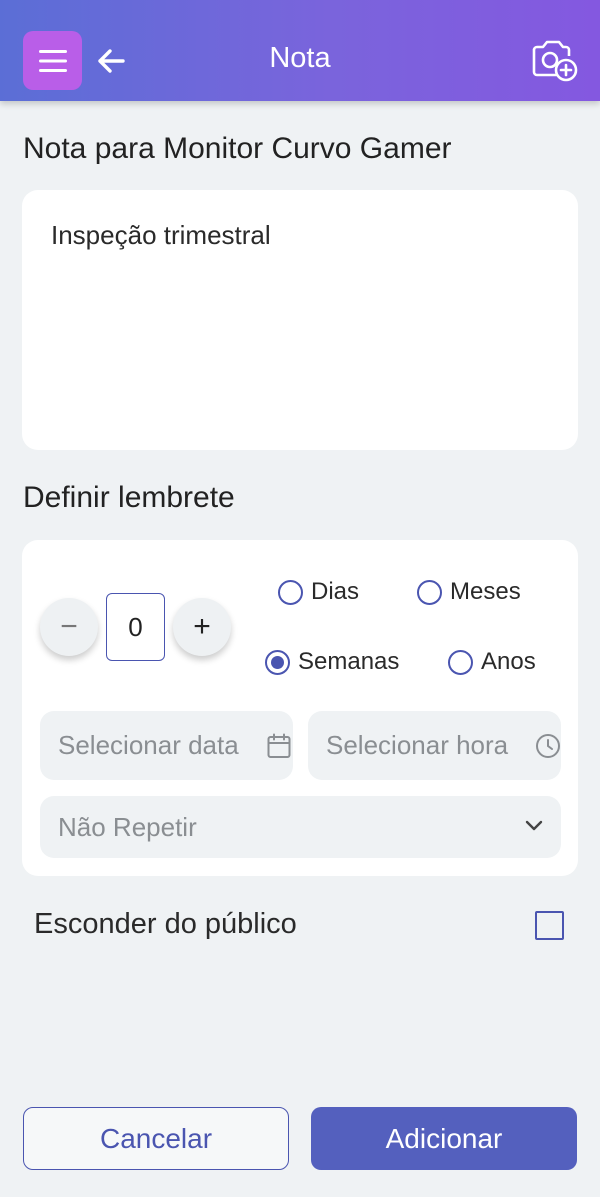 Image resolution: width=600 pixels, height=1197 pixels. I want to click on repeat-select: Não Repetir, so click(300, 827).